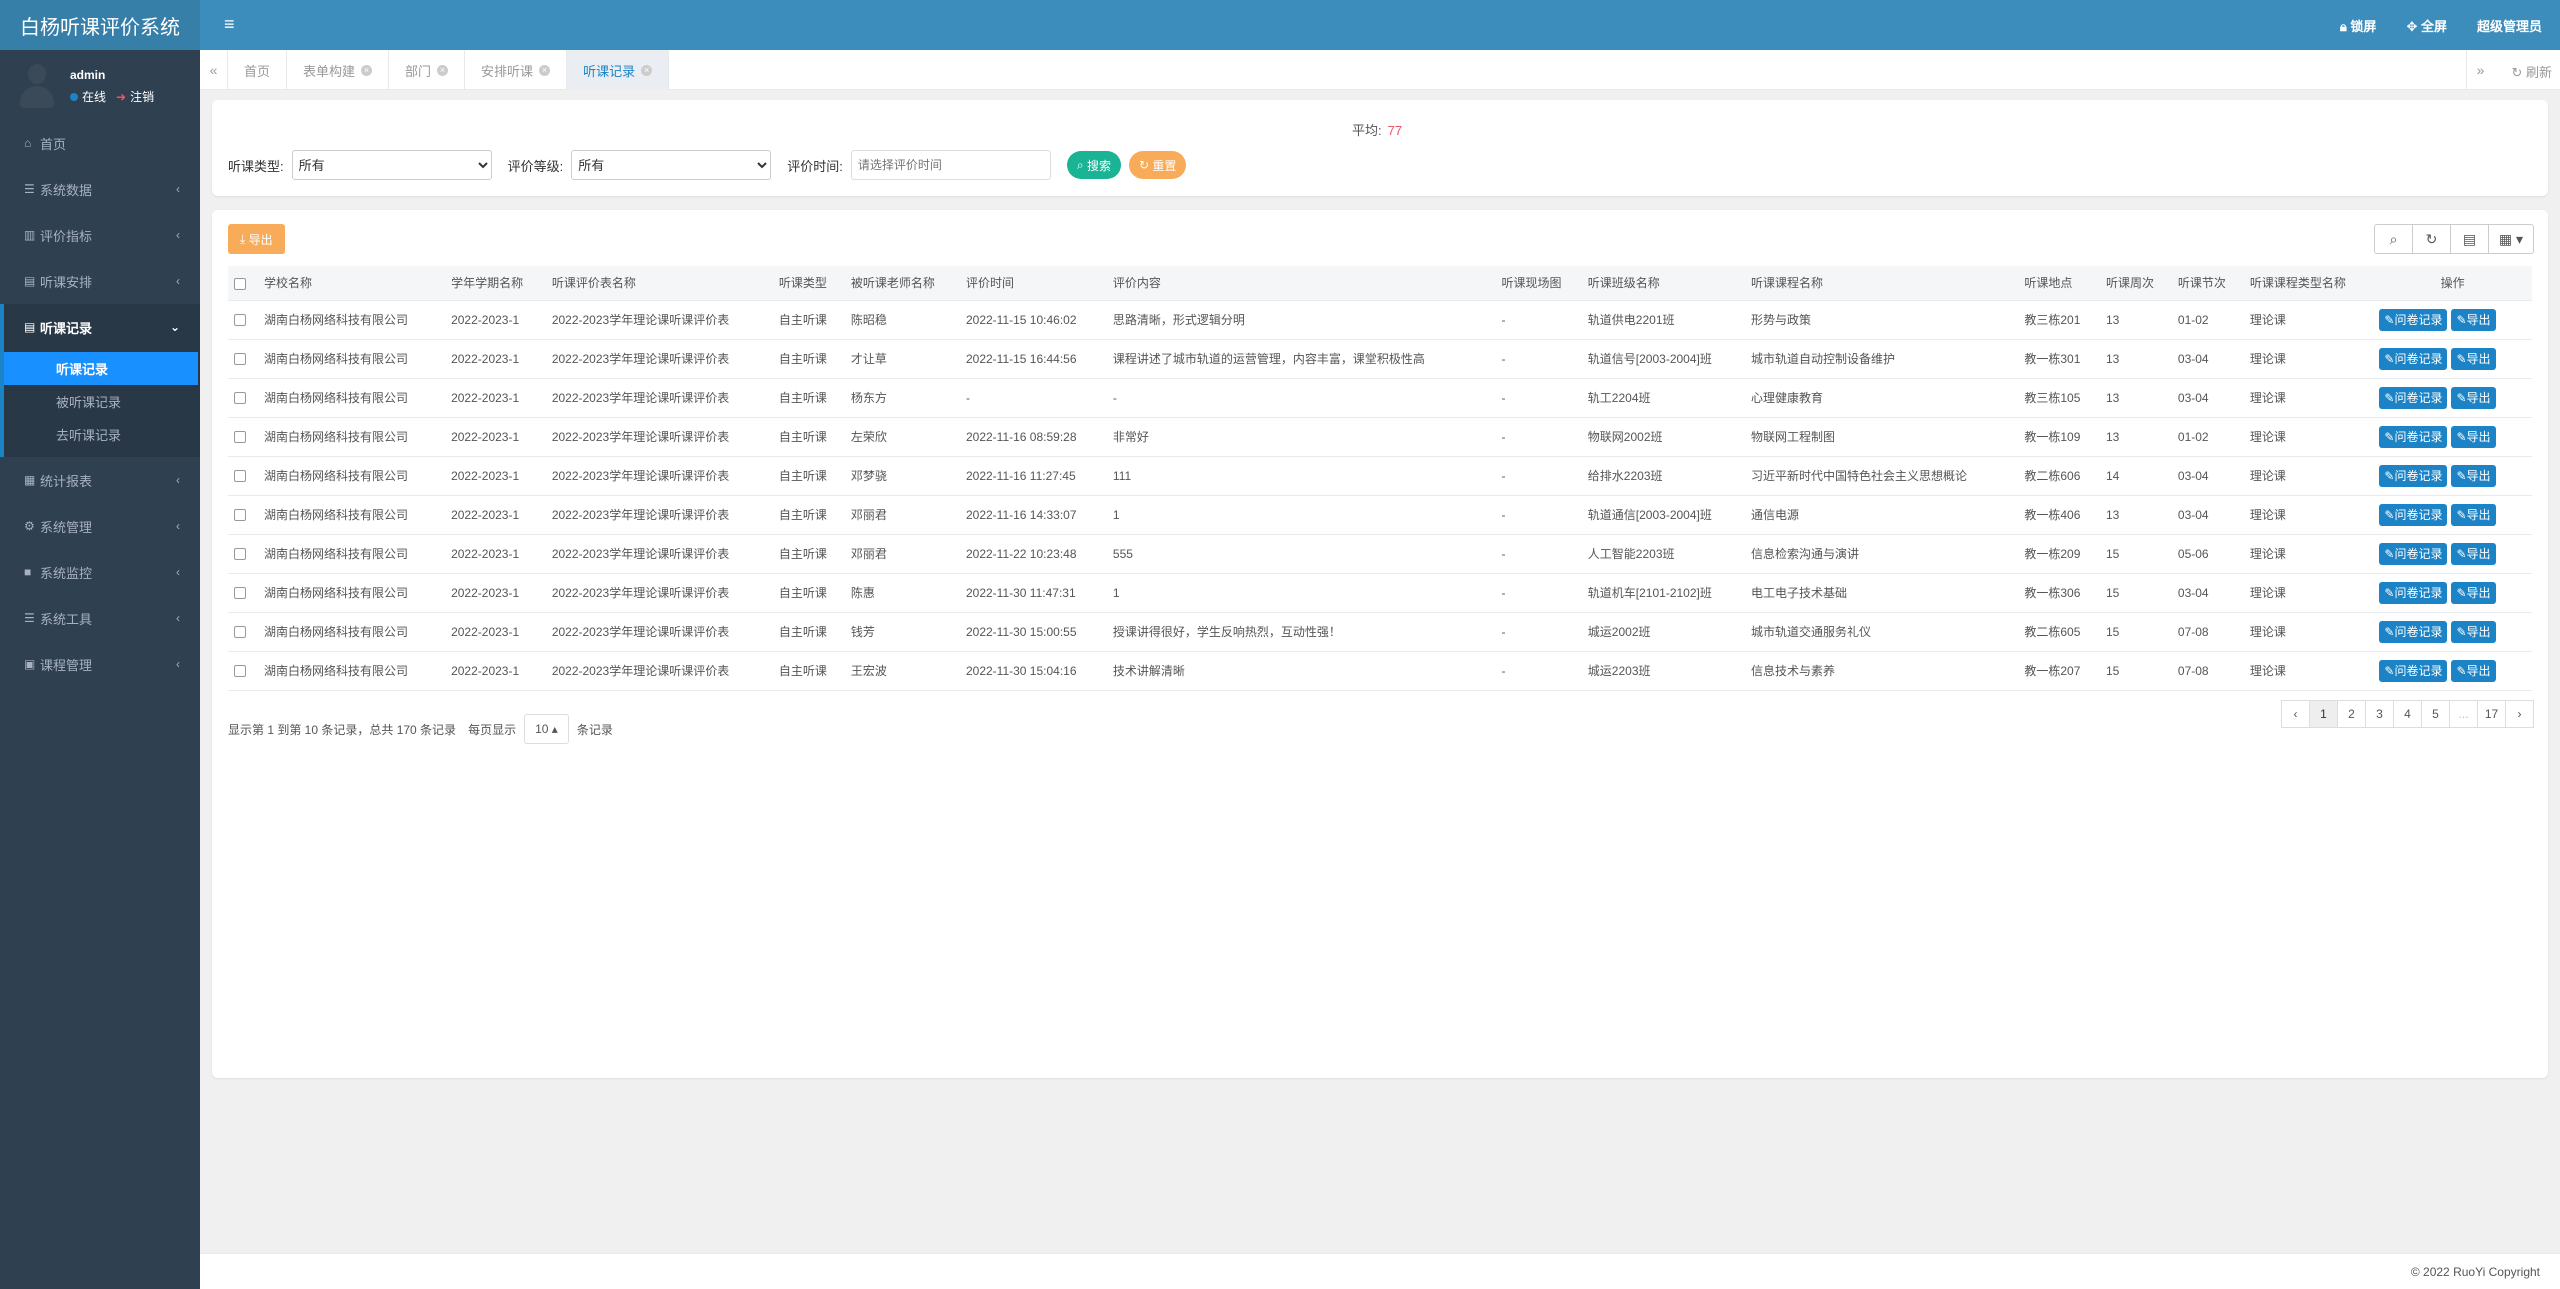 This screenshot has height=1289, width=2560. What do you see at coordinates (2407, 714) in the screenshot?
I see `page-button: 4` at bounding box center [2407, 714].